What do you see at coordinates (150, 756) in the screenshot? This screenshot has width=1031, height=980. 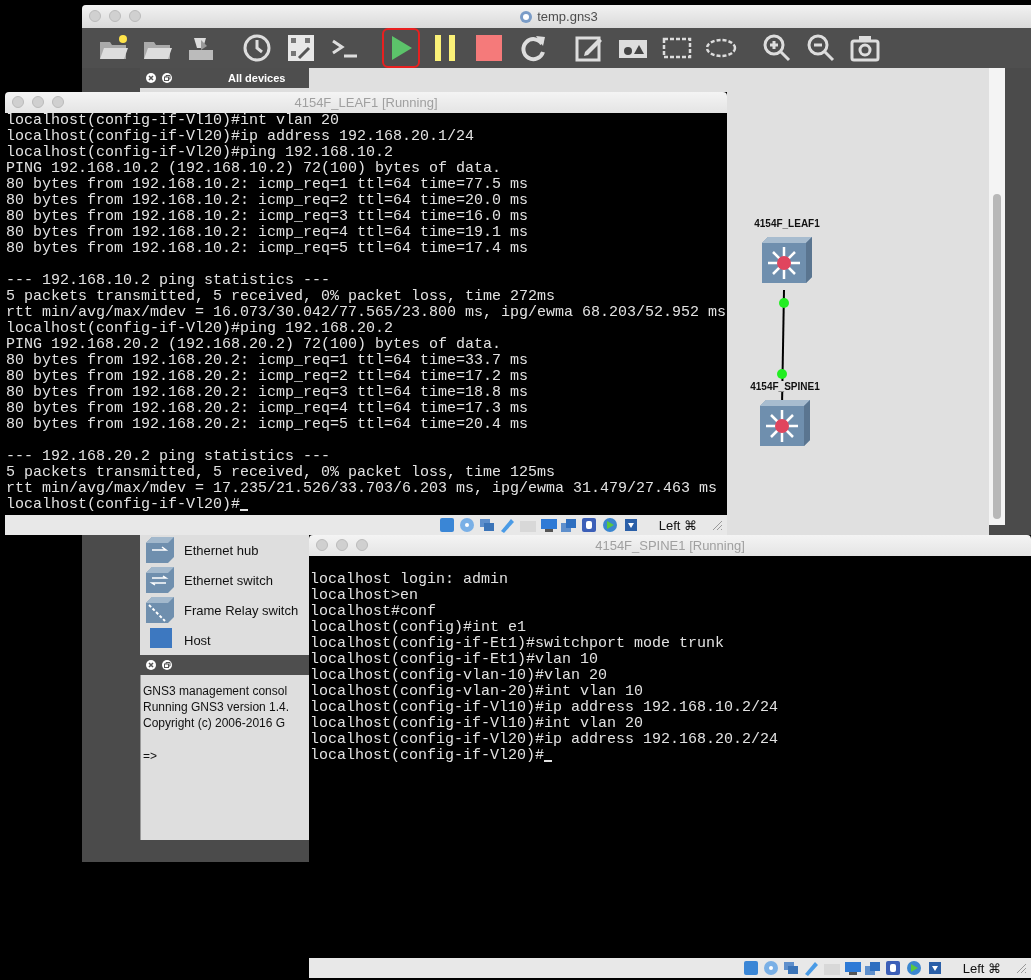 I see `console-prompt: =>` at bounding box center [150, 756].